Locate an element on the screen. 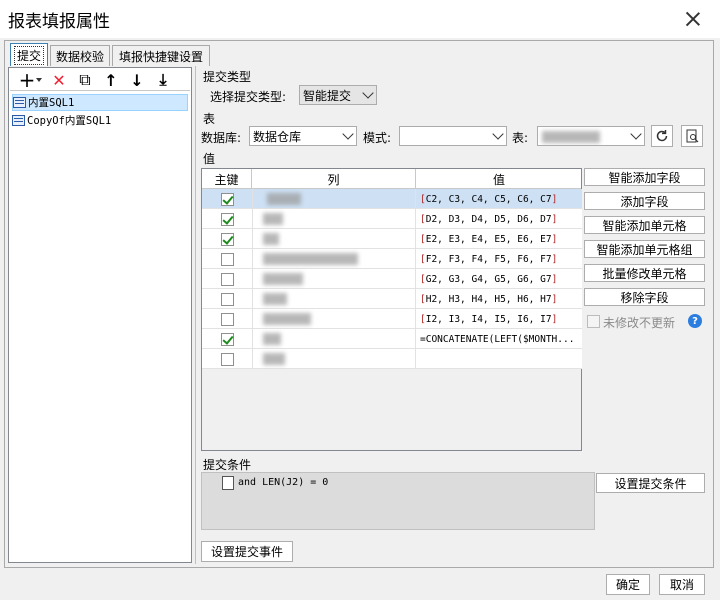  smart-add-field-button: 智能添加字段 is located at coordinates (644, 177).